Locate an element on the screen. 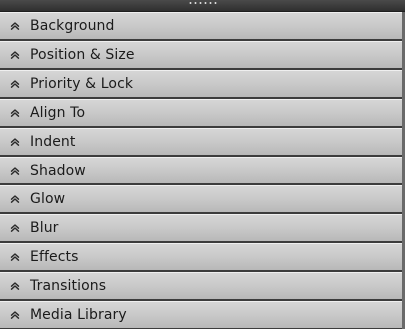 The width and height of the screenshot is (405, 329). section-label: Effects is located at coordinates (54, 257).